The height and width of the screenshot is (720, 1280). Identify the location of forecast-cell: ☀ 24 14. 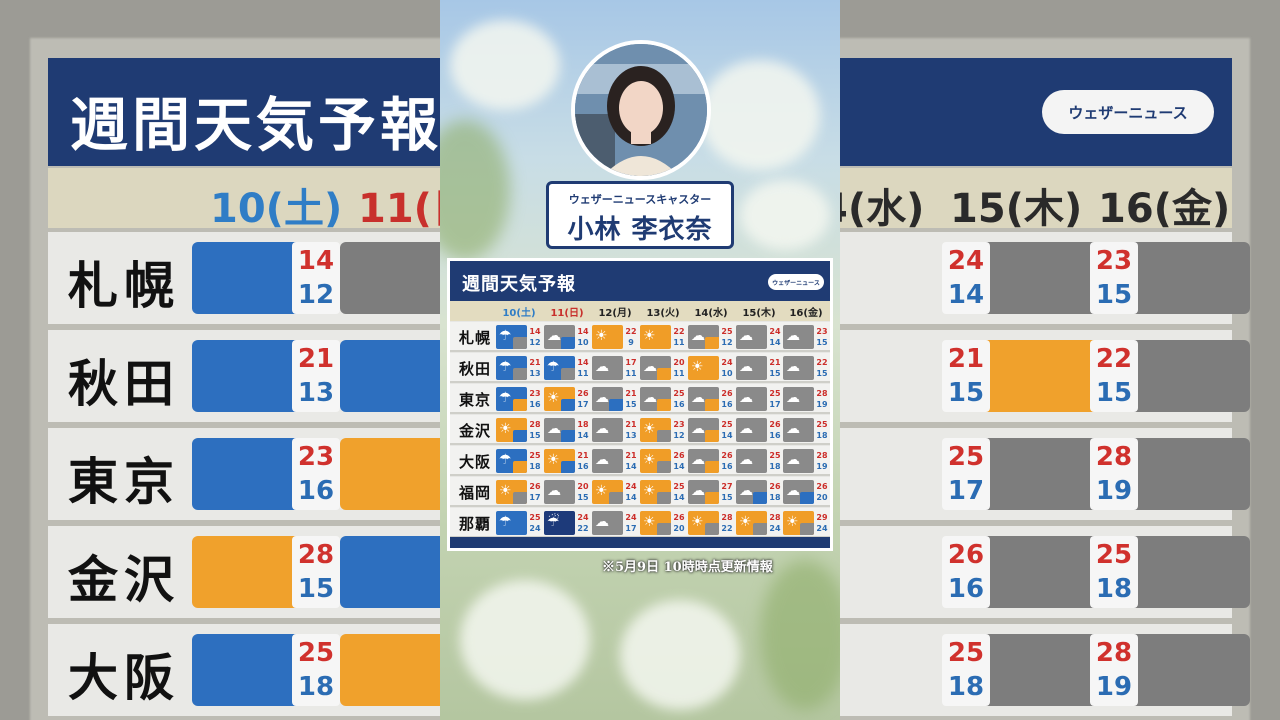
(615, 492).